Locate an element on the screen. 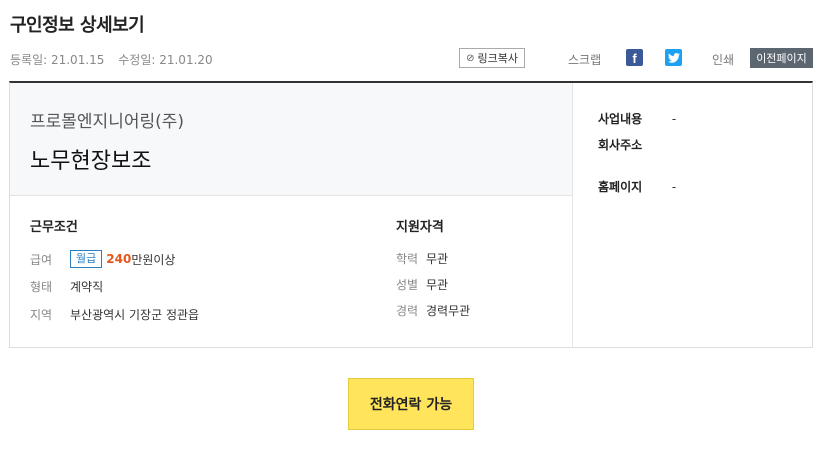 Image resolution: width=819 pixels, height=449 pixels. page-title: 구인정보 상세보기 is located at coordinates (77, 25).